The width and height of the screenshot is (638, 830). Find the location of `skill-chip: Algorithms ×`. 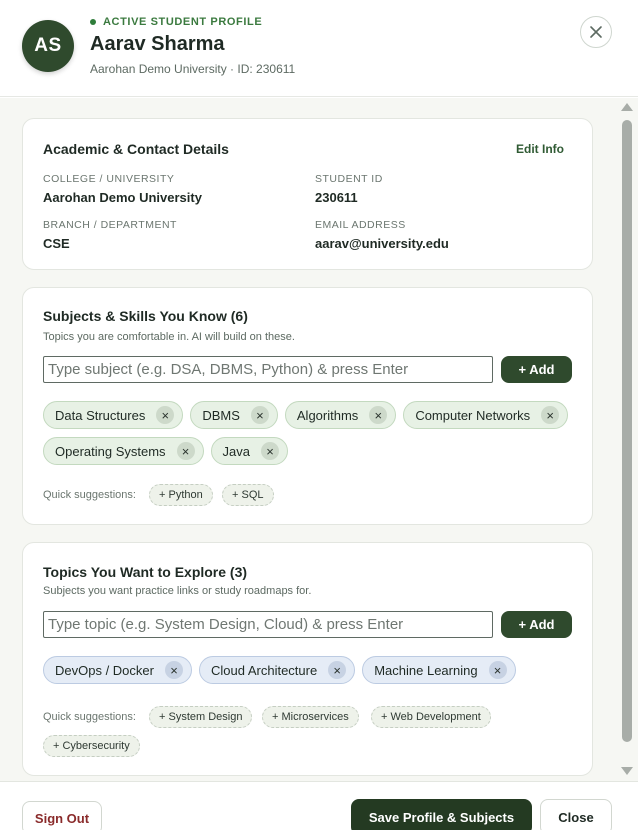

skill-chip: Algorithms × is located at coordinates (340, 415).